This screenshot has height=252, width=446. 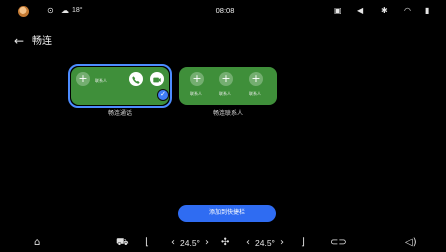 I want to click on volume-icon: ◀, so click(x=360, y=11).